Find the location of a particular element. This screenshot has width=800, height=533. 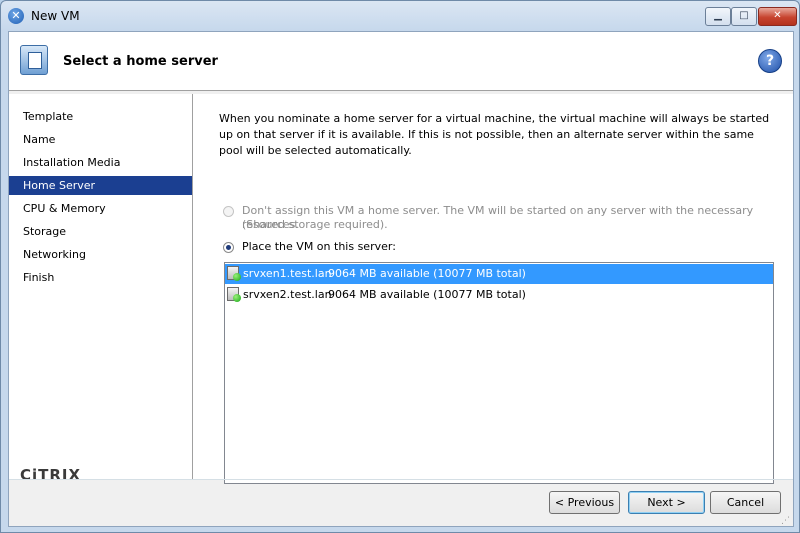

wizard-header: Select a home server ? is located at coordinates (401, 61).